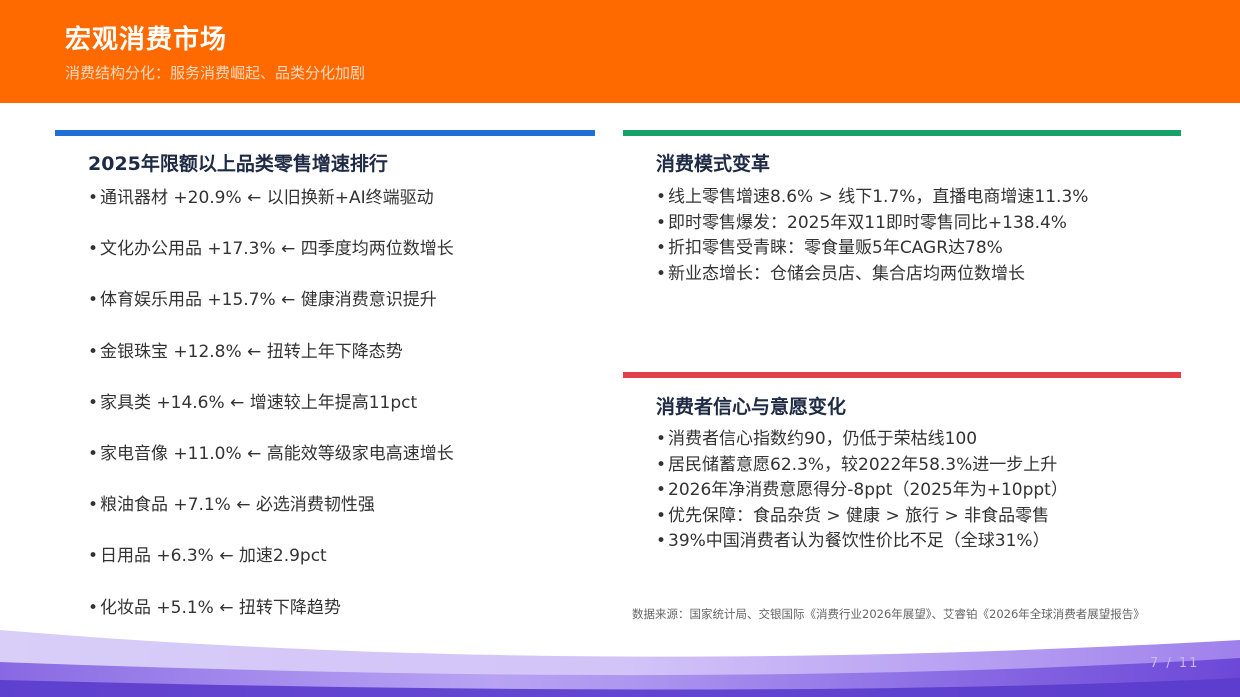 This screenshot has height=697, width=1240. Describe the element at coordinates (1175, 663) in the screenshot. I see `page-number: 7 / 11` at that location.